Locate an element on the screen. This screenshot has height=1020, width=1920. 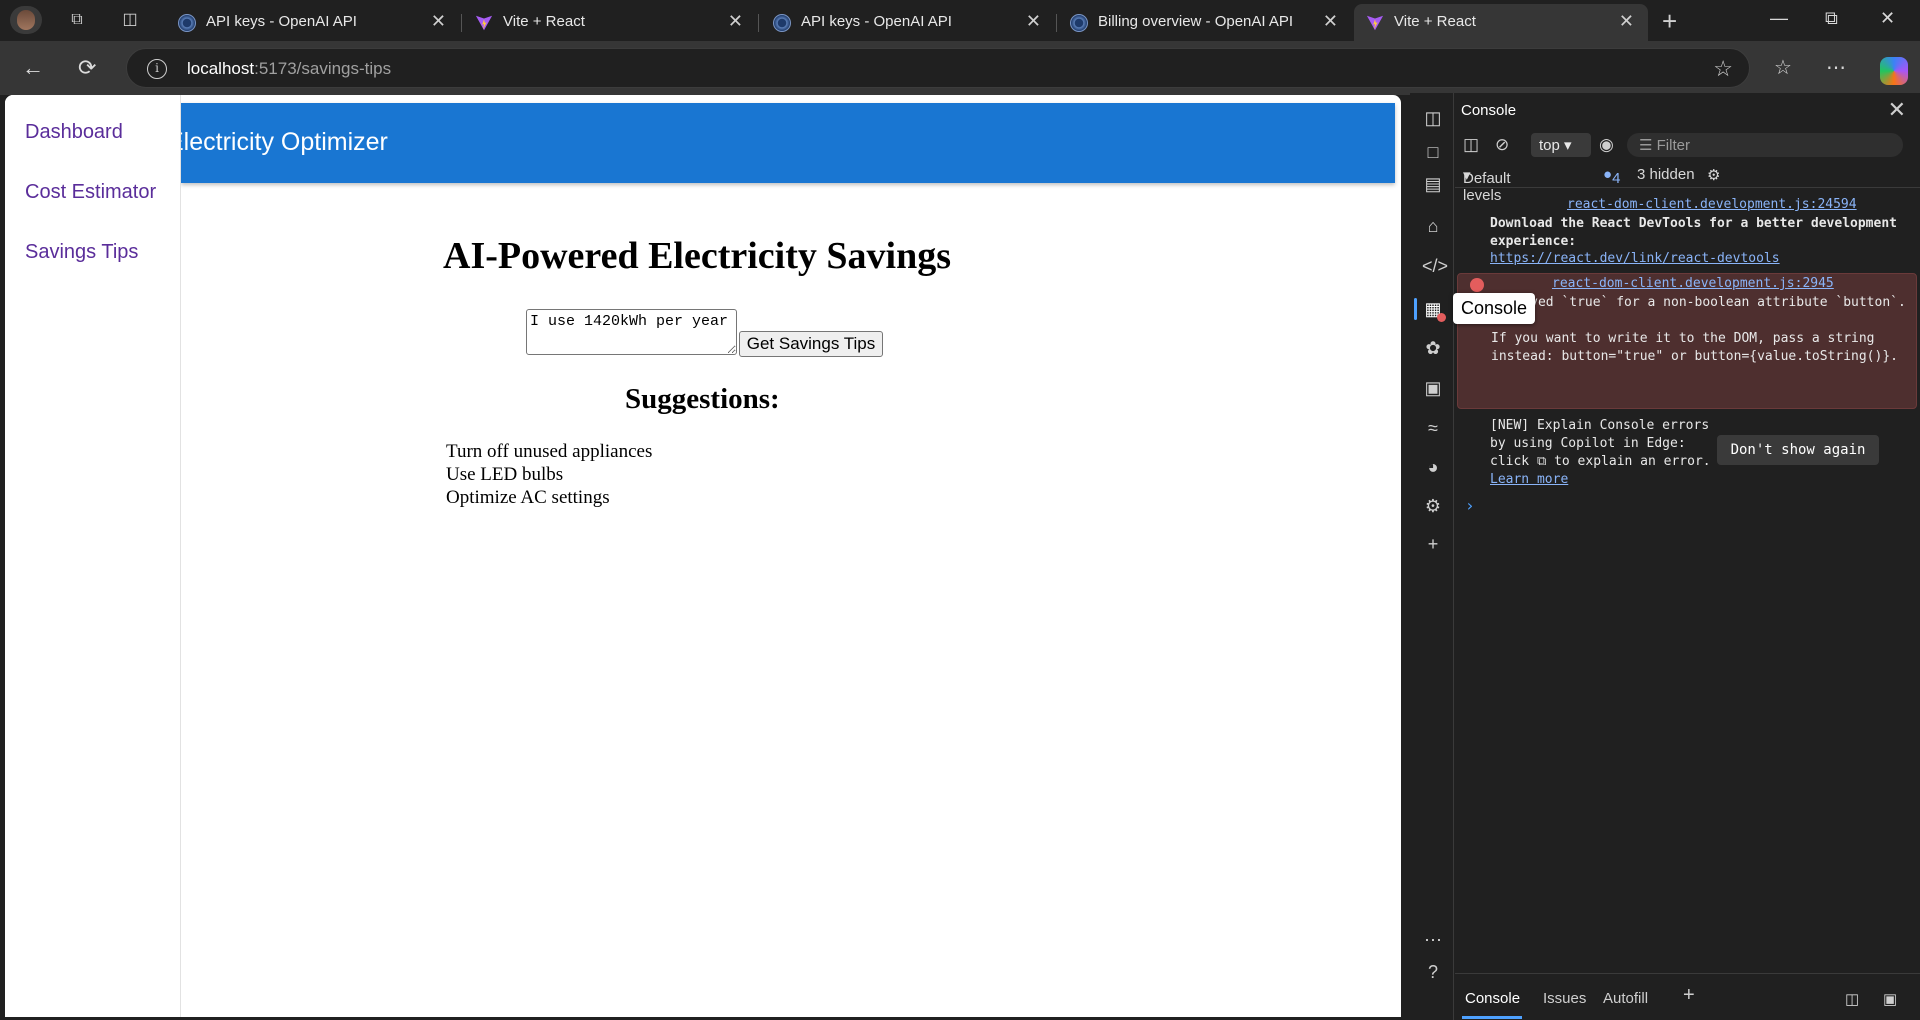
tab-console: Console is located at coordinates (1492, 998).